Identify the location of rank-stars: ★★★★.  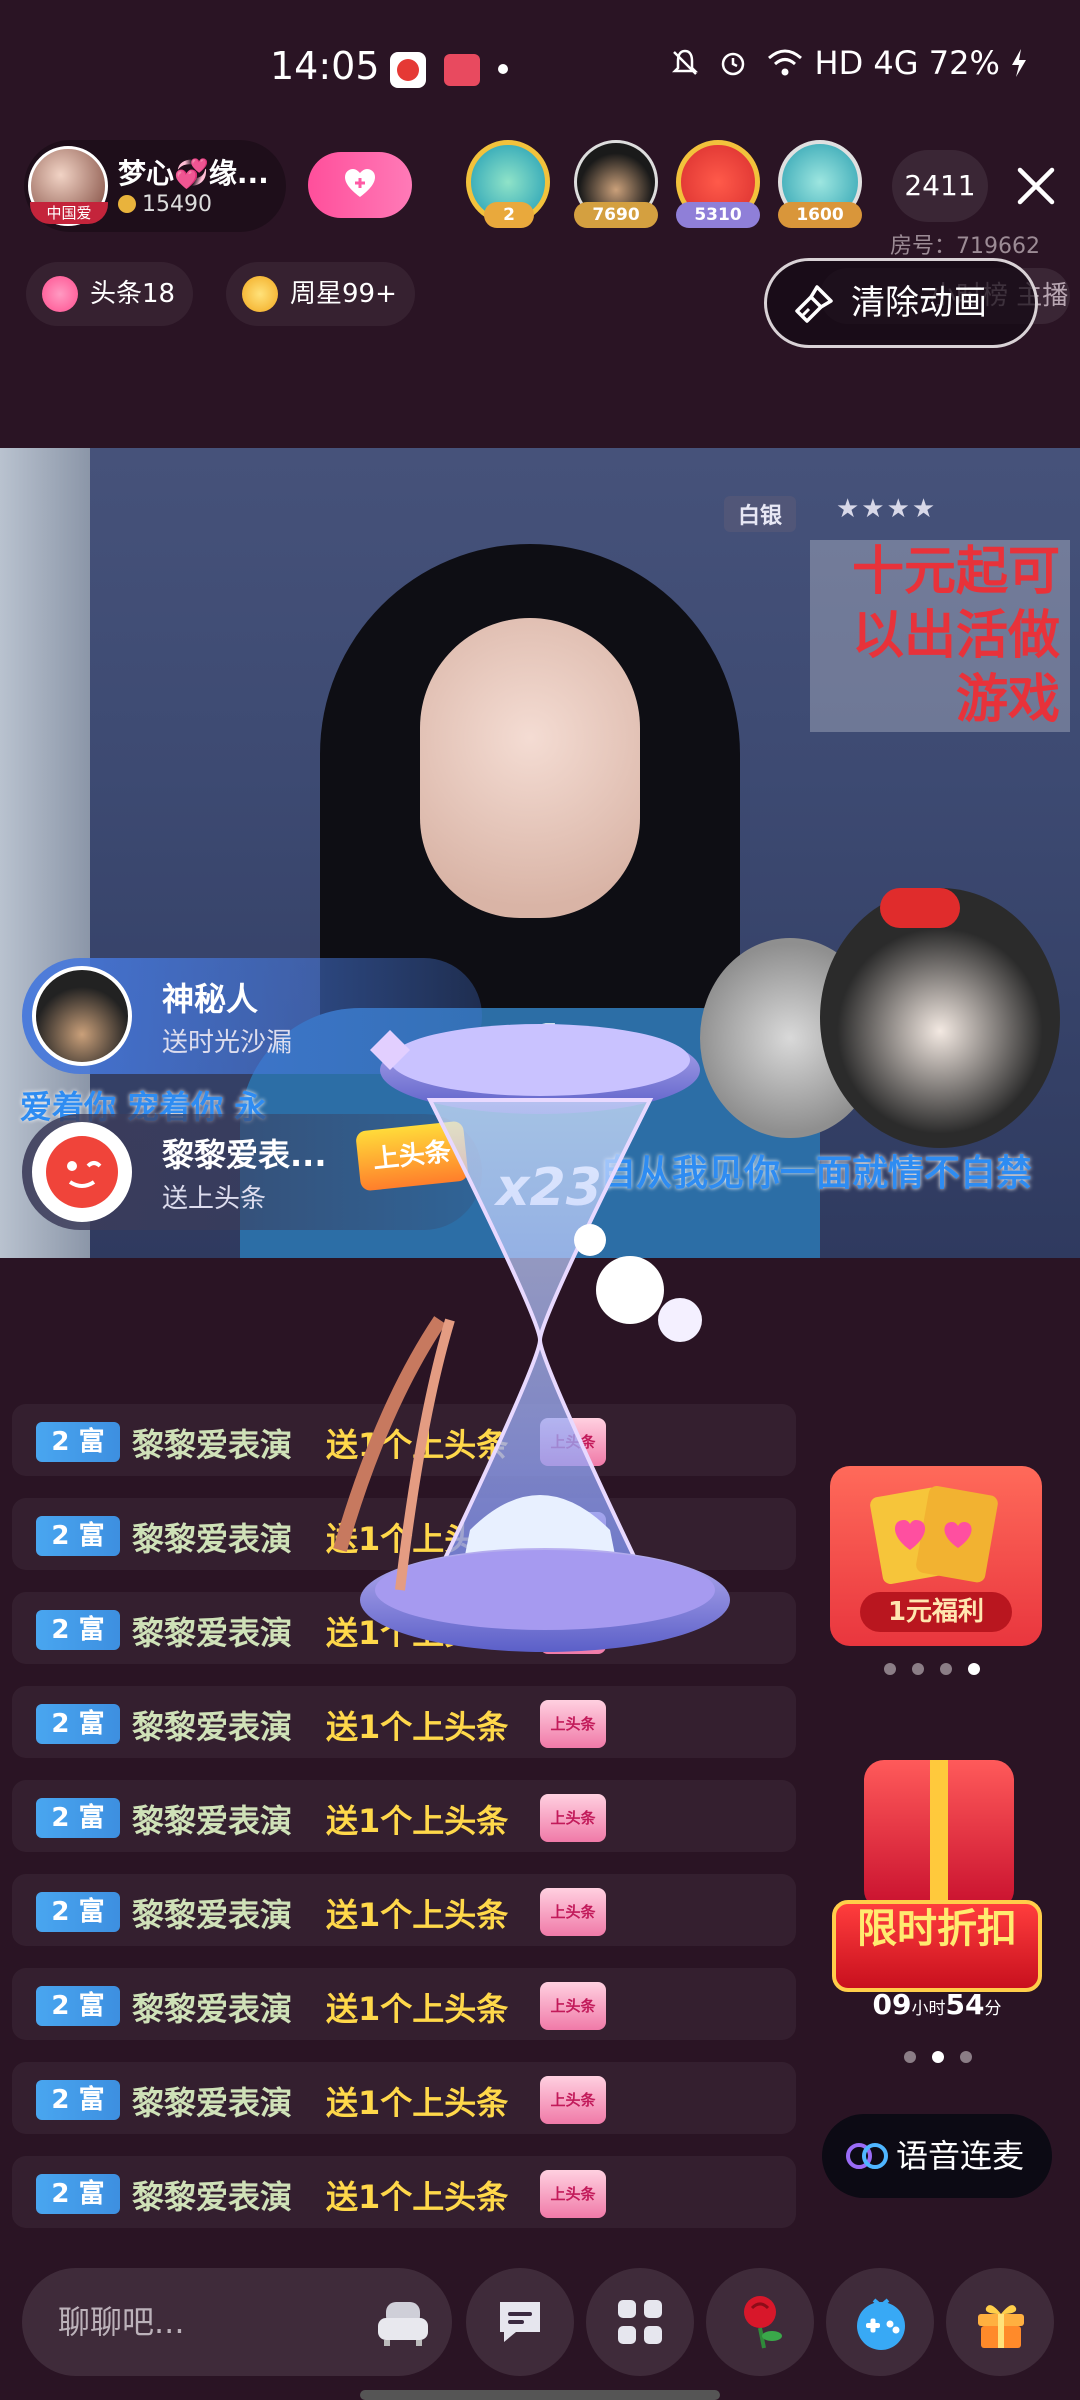
(887, 509).